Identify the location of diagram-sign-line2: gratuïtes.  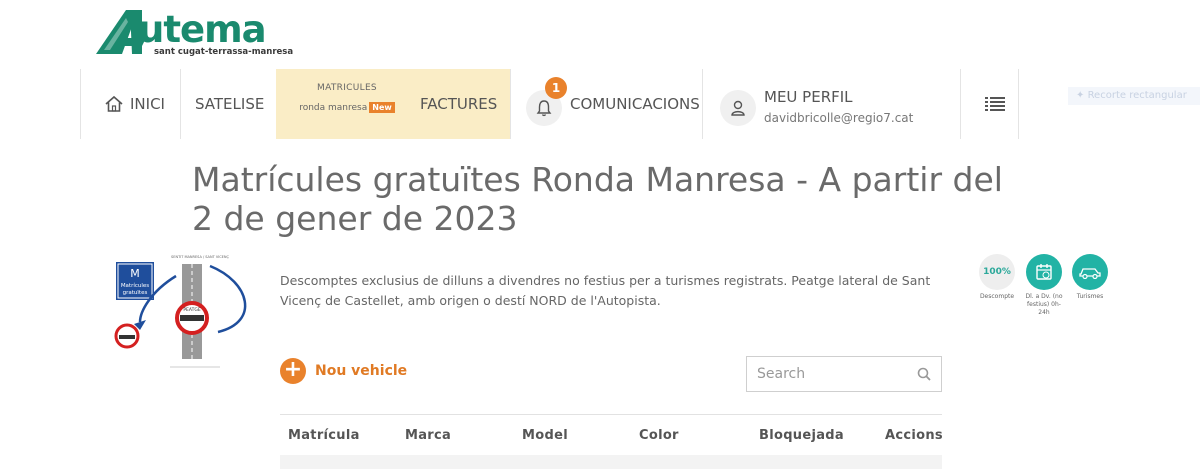
(135, 293).